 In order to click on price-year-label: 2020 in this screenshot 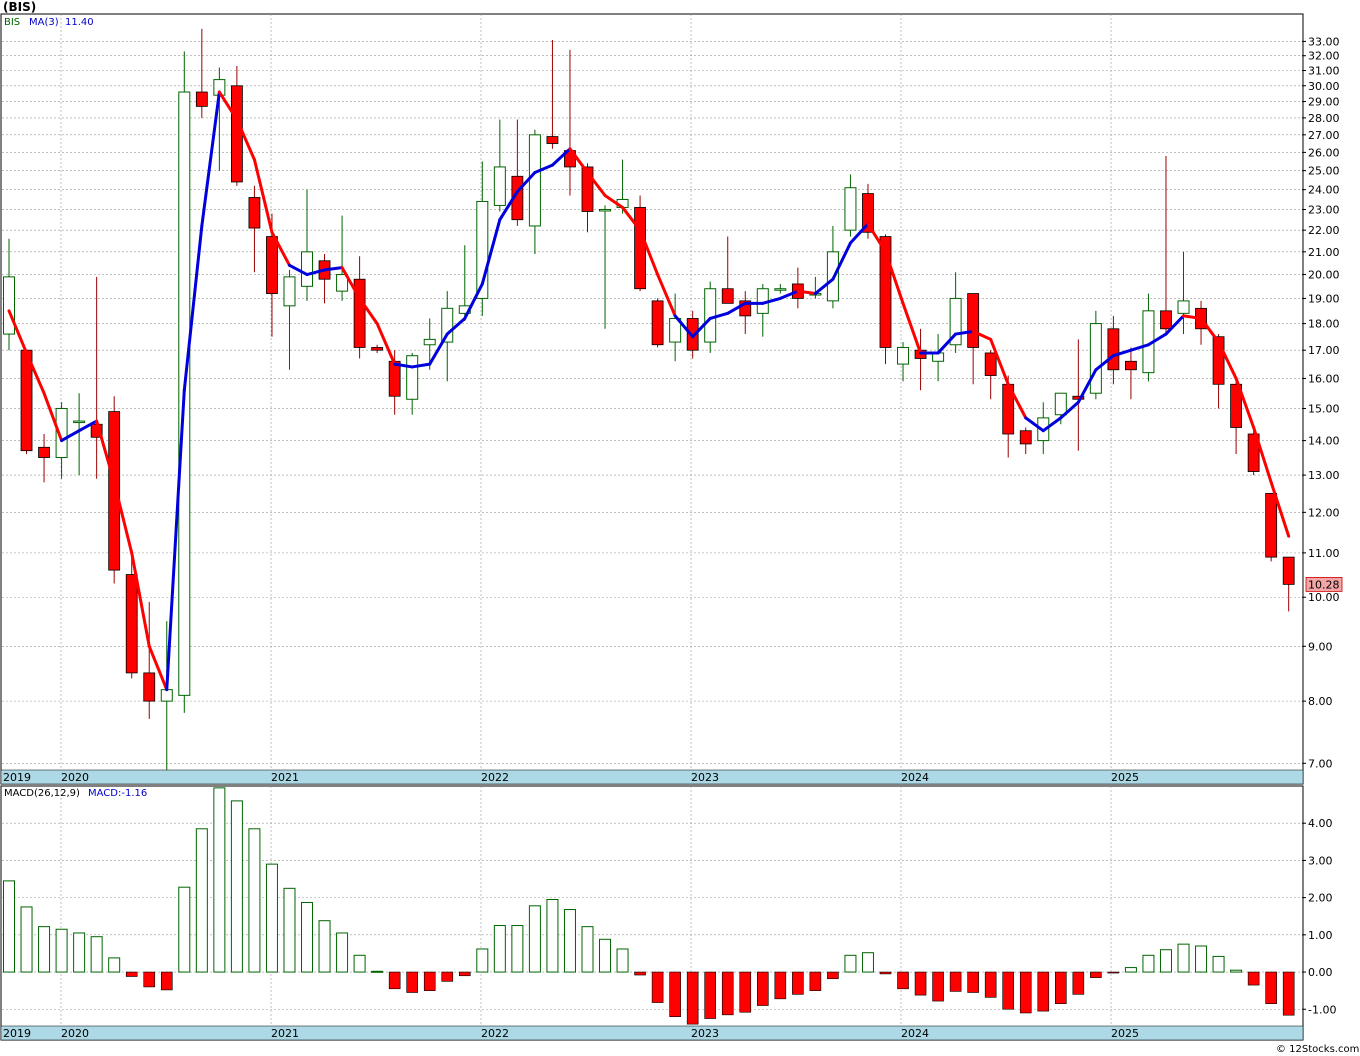, I will do `click(75, 777)`.